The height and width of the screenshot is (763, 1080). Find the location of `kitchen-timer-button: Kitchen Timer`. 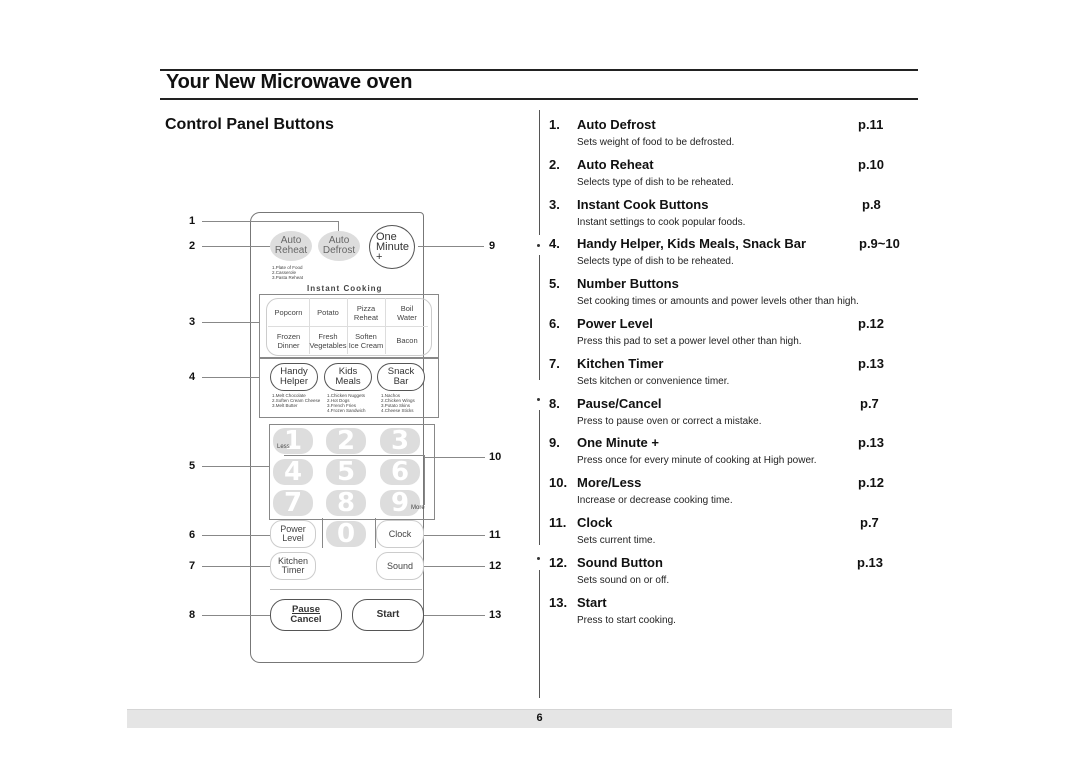

kitchen-timer-button: Kitchen Timer is located at coordinates (293, 566).